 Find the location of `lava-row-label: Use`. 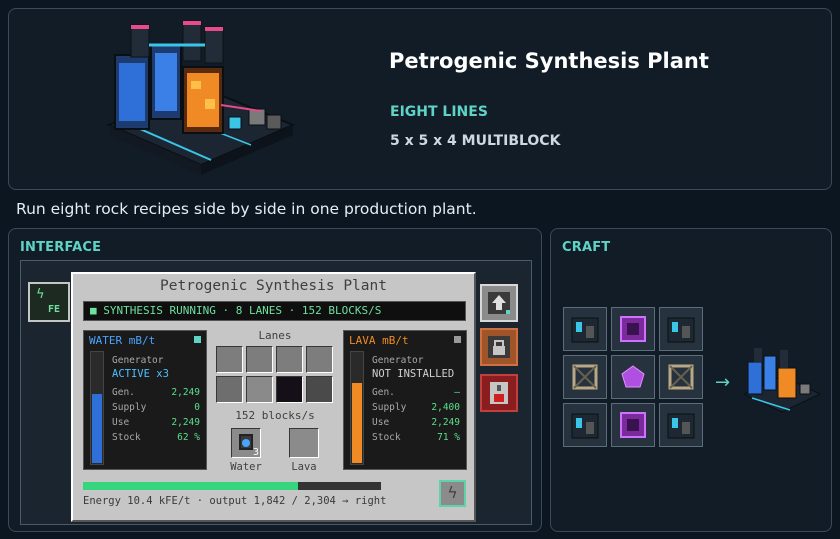

lava-row-label: Use is located at coordinates (381, 422).